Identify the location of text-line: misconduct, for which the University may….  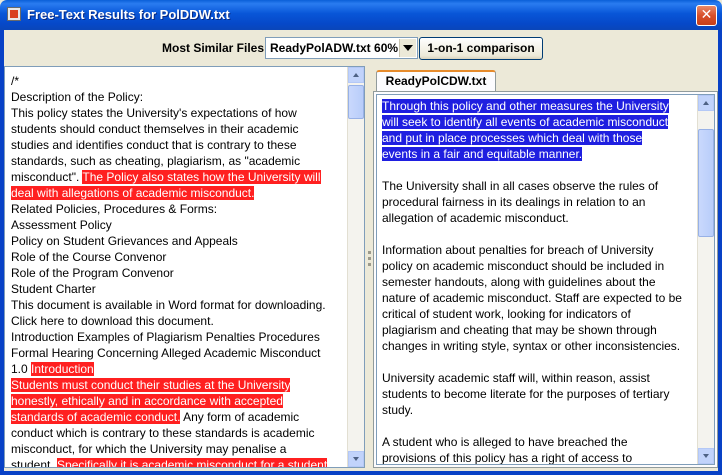
(178, 449).